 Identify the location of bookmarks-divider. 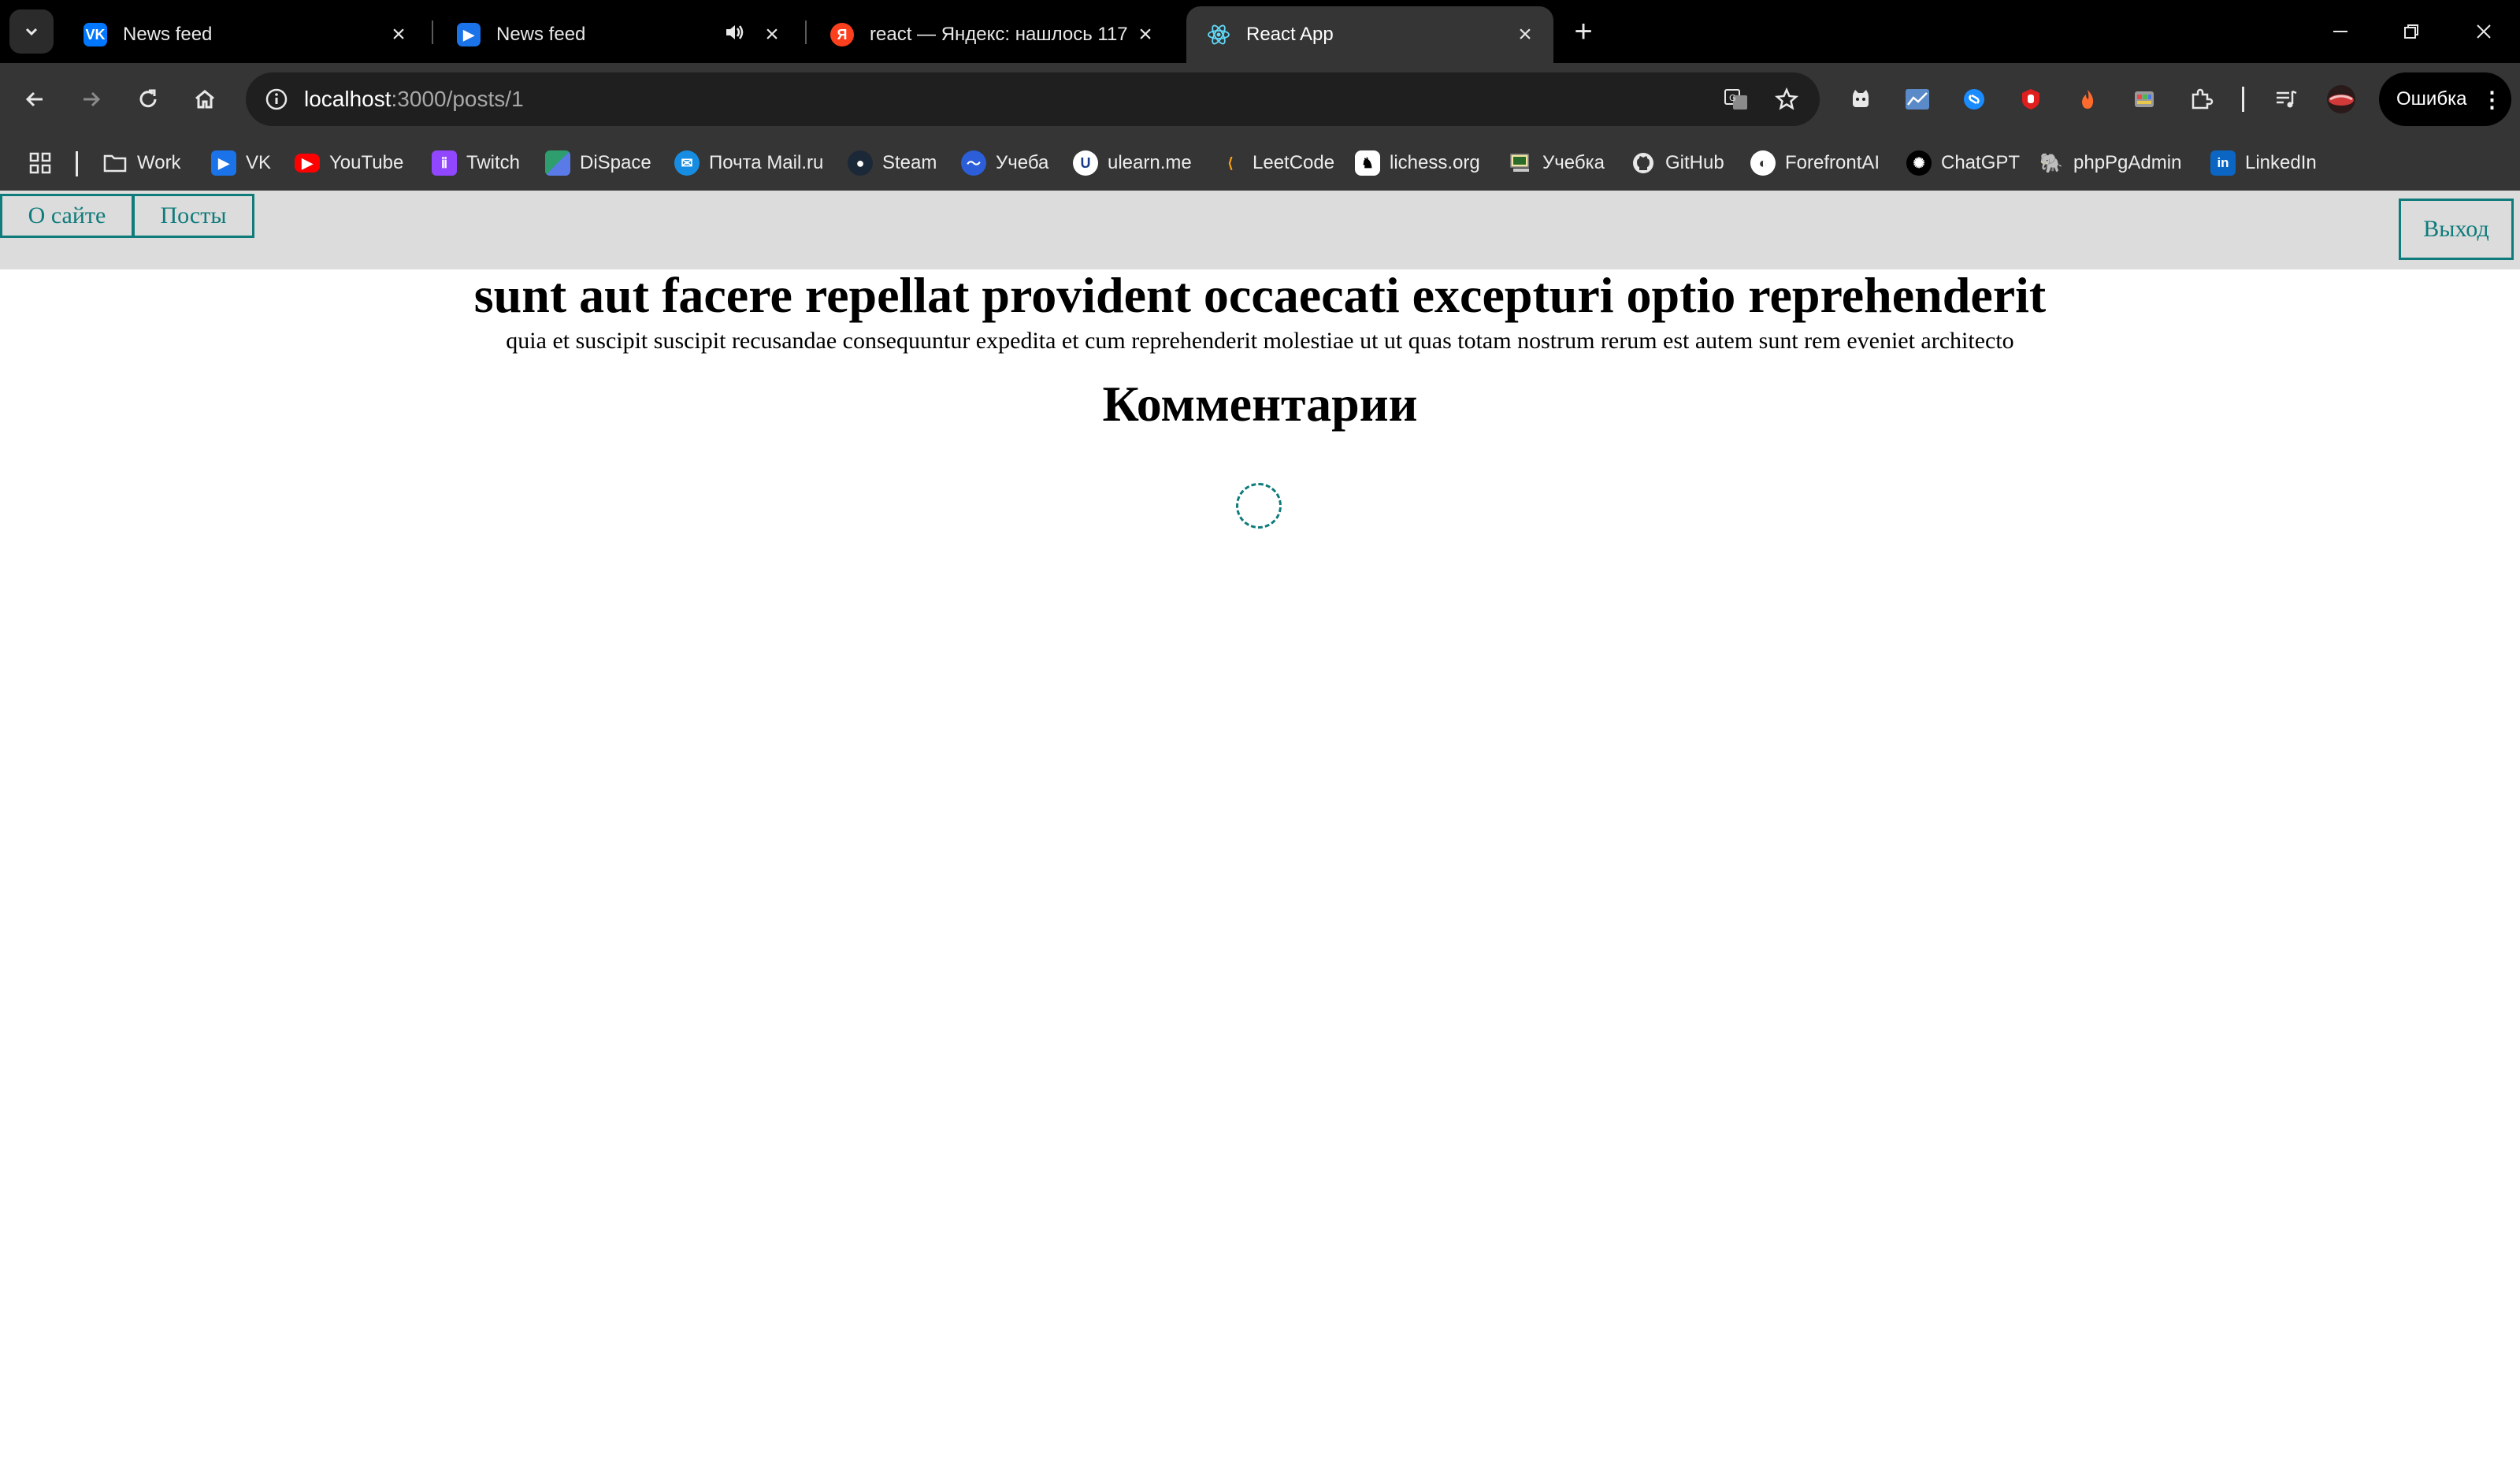
(77, 163).